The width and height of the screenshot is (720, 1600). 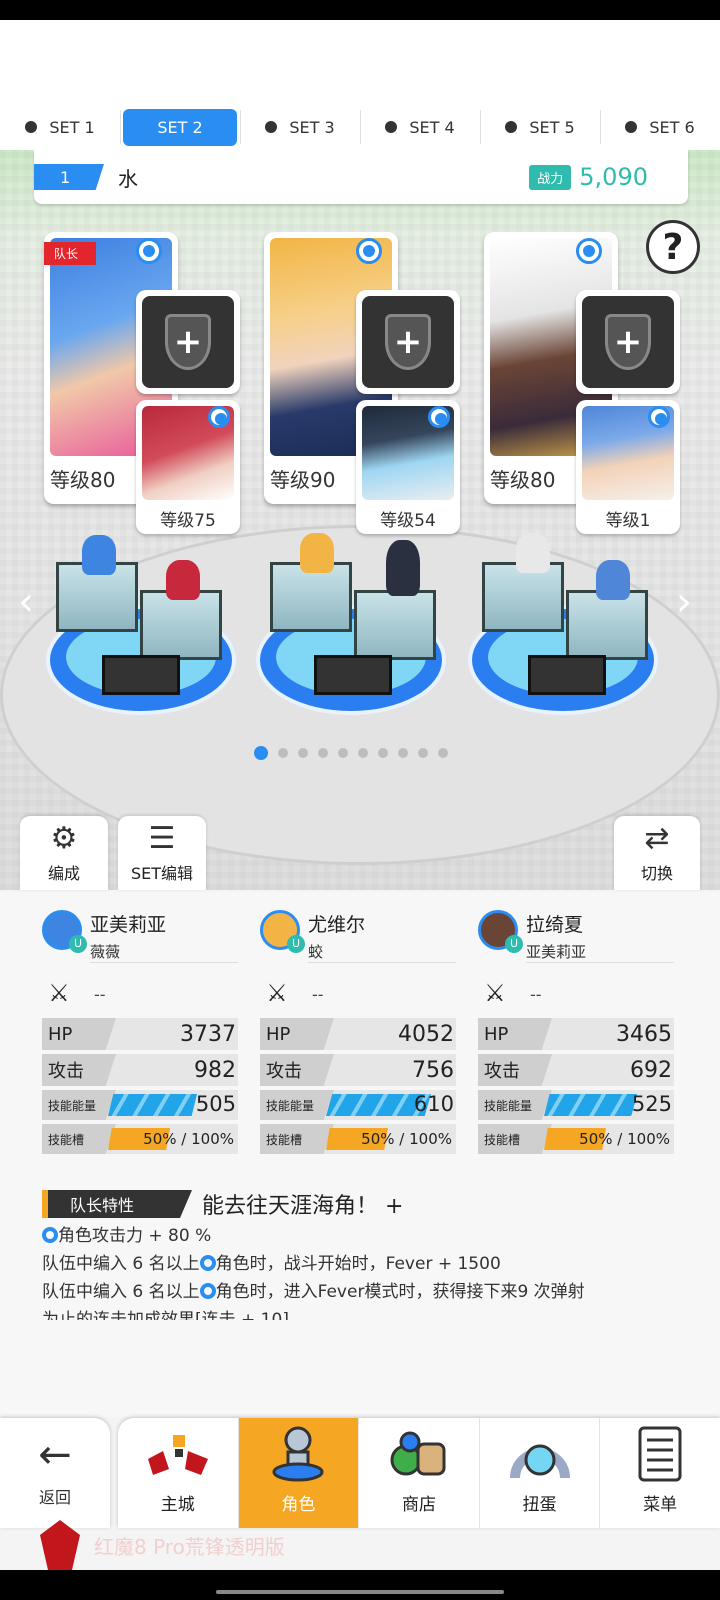 I want to click on nav-menu: 菜单, so click(x=659, y=1473).